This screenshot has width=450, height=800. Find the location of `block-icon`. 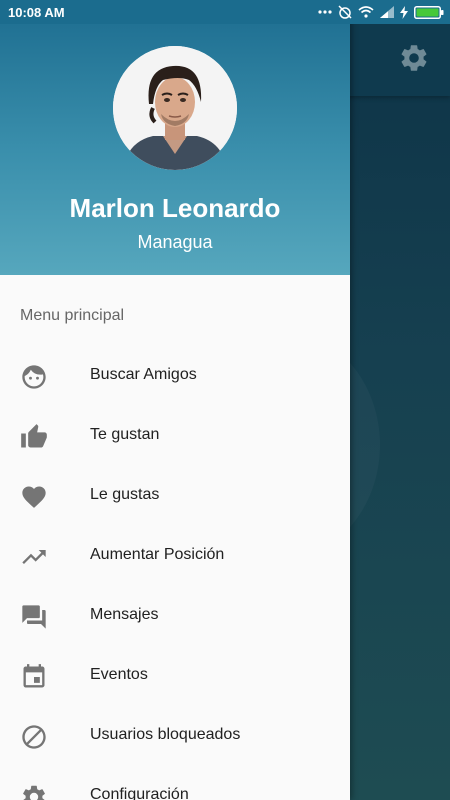

block-icon is located at coordinates (34, 737).